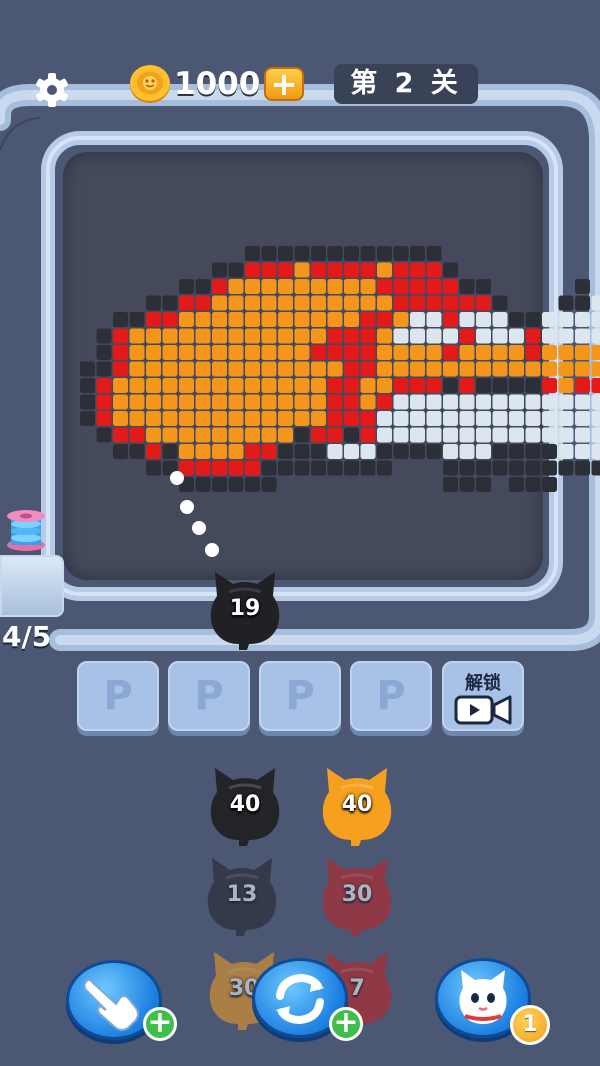 Image resolution: width=600 pixels, height=1066 pixels. What do you see at coordinates (492, 1001) in the screenshot?
I see `cat-helper-button: 1` at bounding box center [492, 1001].